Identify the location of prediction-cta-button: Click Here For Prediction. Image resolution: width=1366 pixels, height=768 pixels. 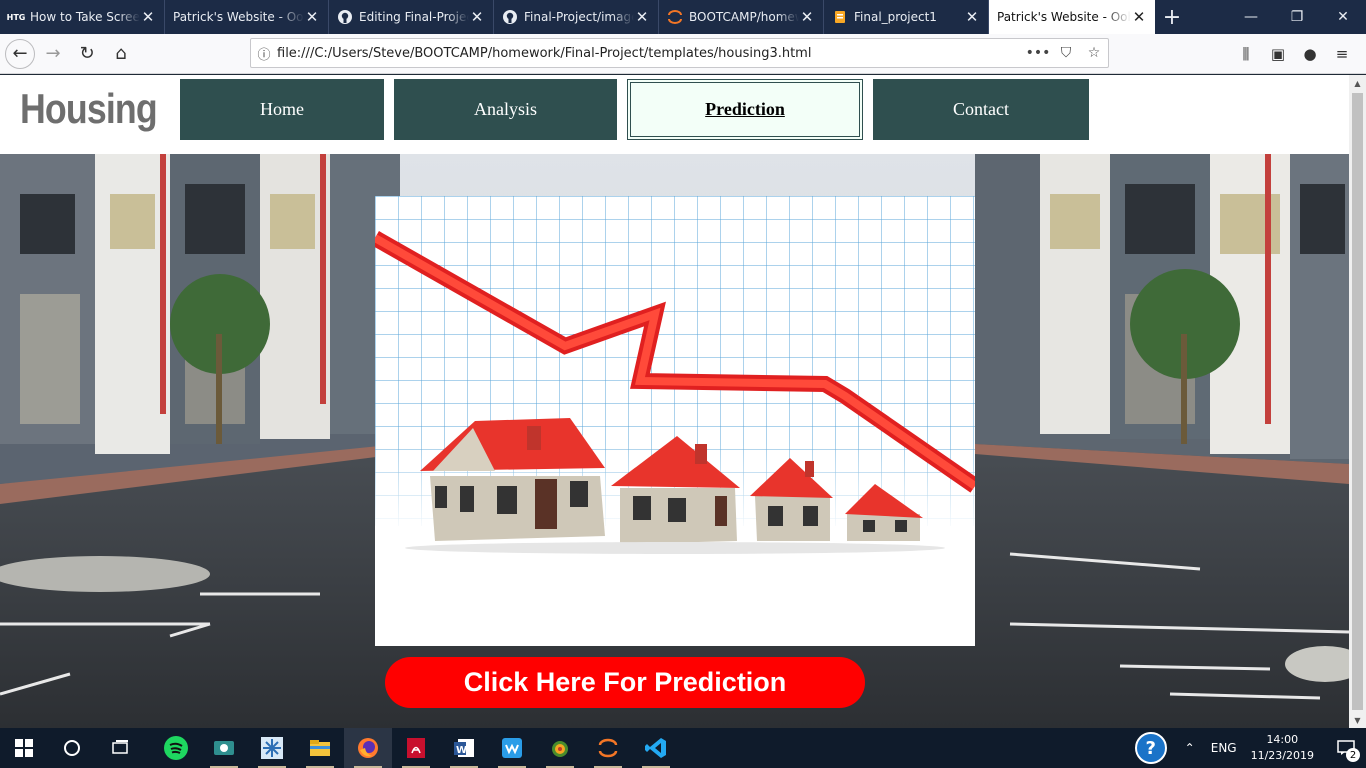
(625, 682).